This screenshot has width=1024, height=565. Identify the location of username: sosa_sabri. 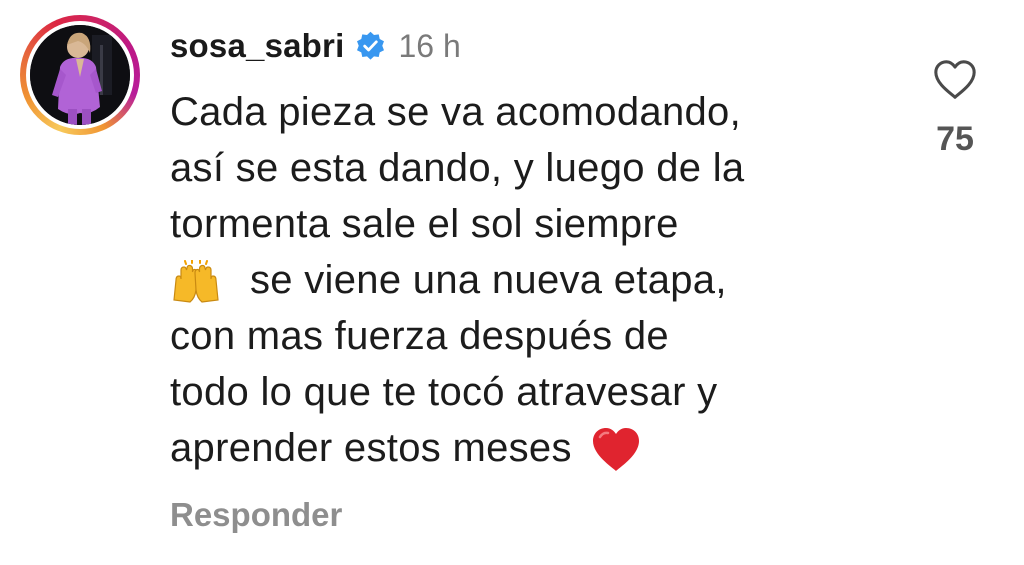
(257, 46).